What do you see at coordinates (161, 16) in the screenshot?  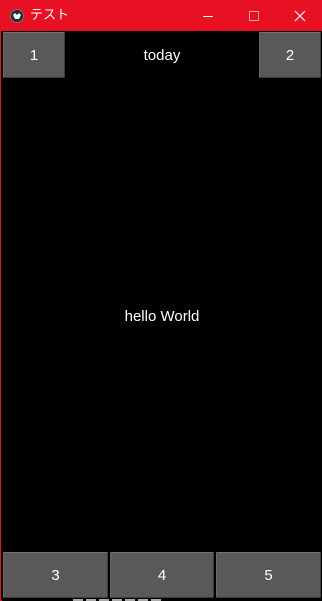 I see `title-bar: テスト` at bounding box center [161, 16].